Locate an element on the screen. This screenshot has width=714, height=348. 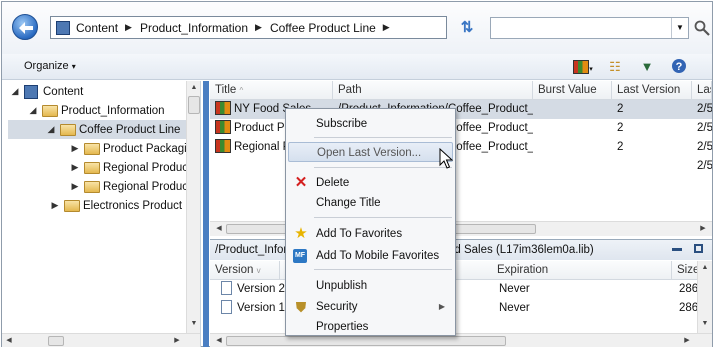
minimize-icon: ▬ is located at coordinates (677, 249).